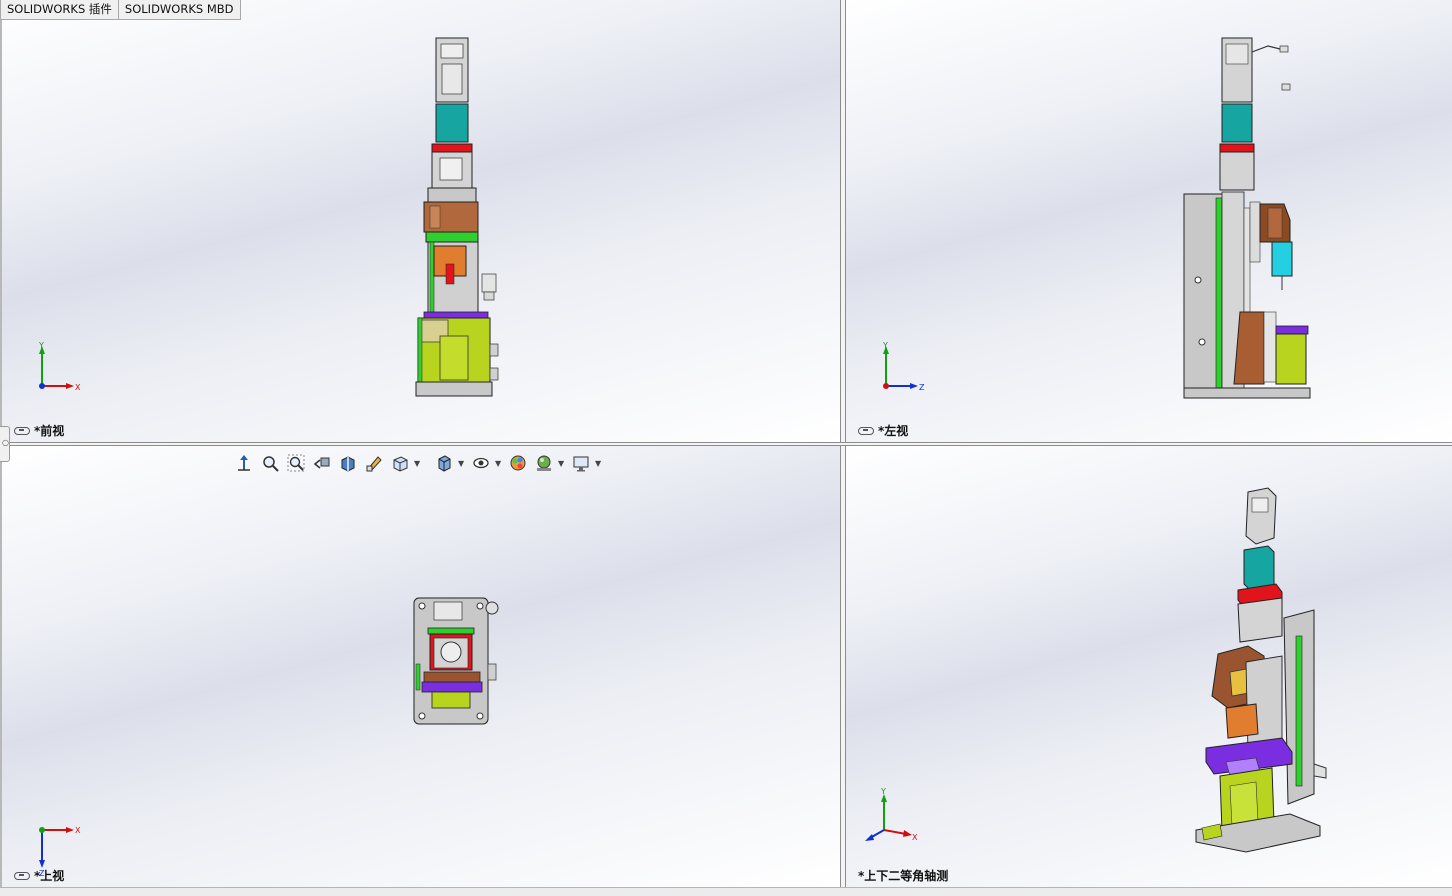  What do you see at coordinates (580, 463) in the screenshot?
I see `view-settings-icon` at bounding box center [580, 463].